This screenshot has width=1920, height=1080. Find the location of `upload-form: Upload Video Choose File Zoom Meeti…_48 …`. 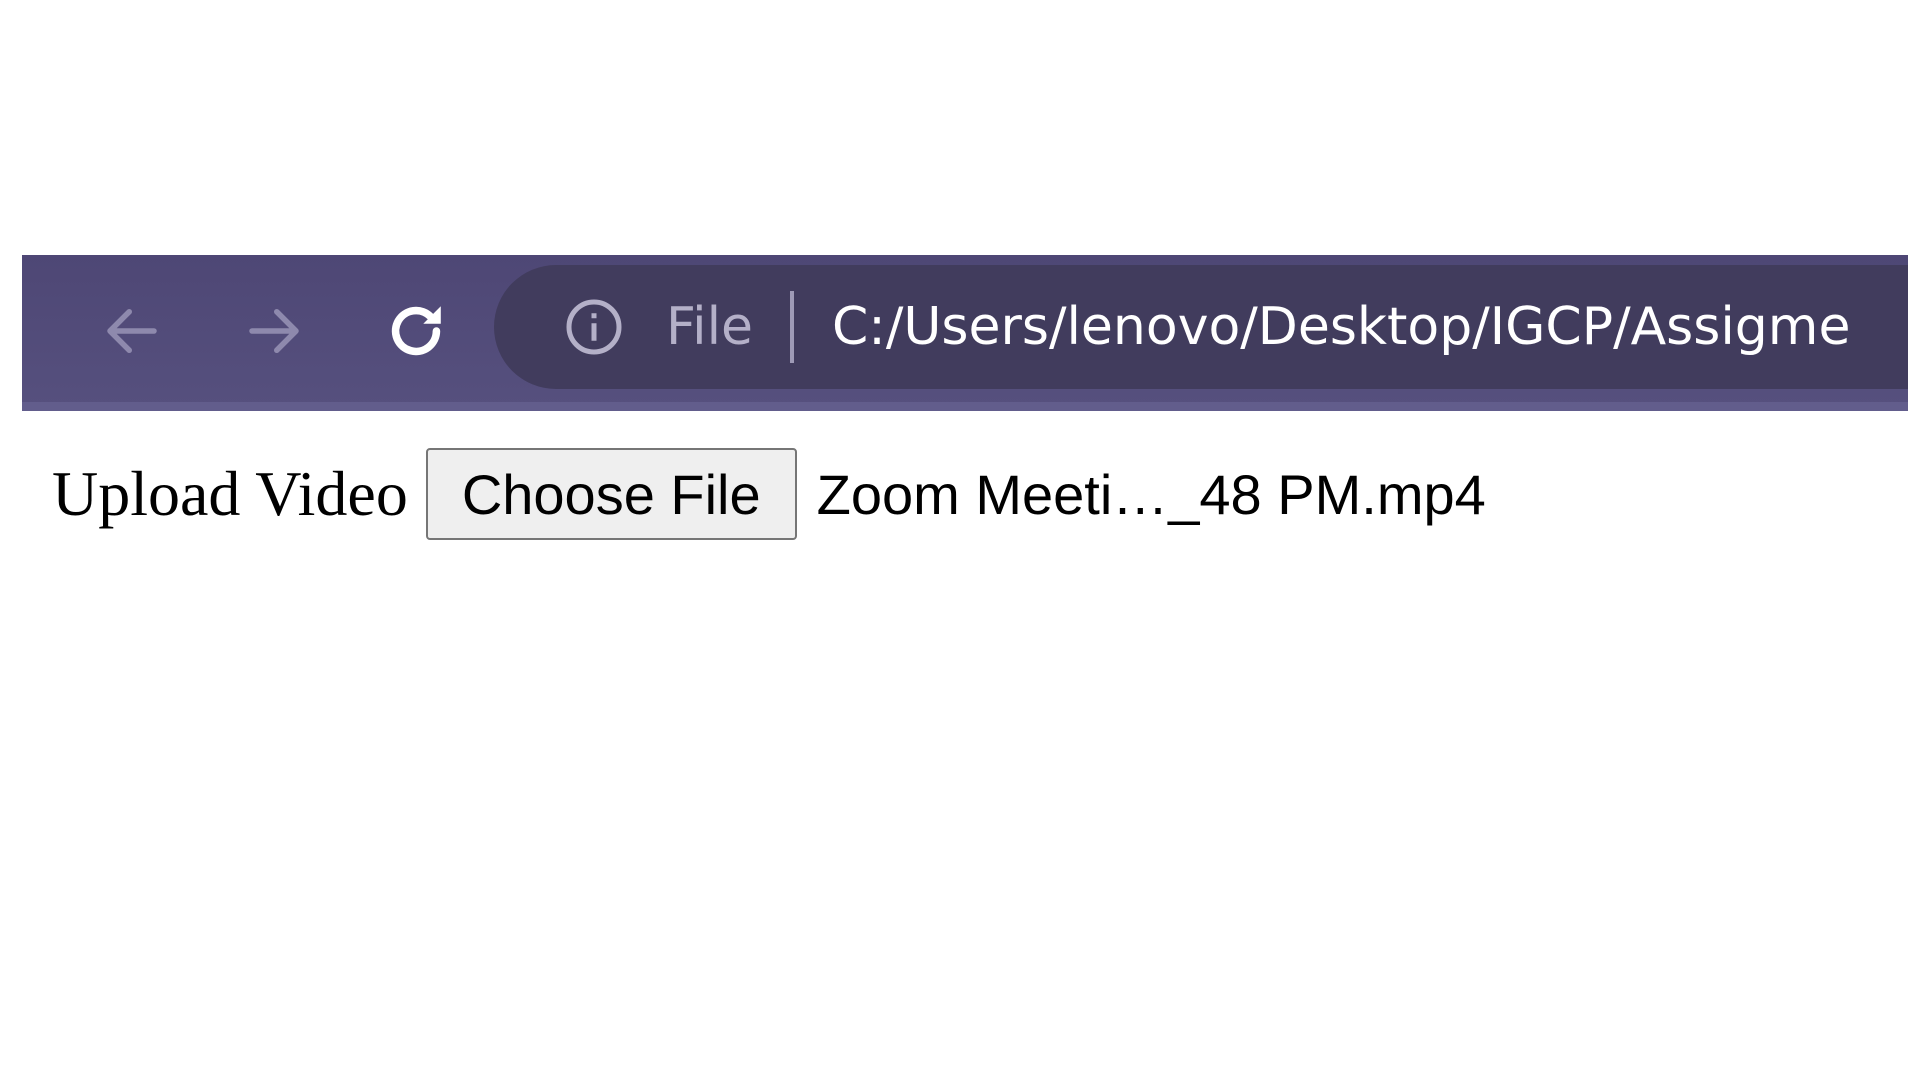

upload-form: Upload Video Choose File Zoom Meeti…_48 … is located at coordinates (769, 494).